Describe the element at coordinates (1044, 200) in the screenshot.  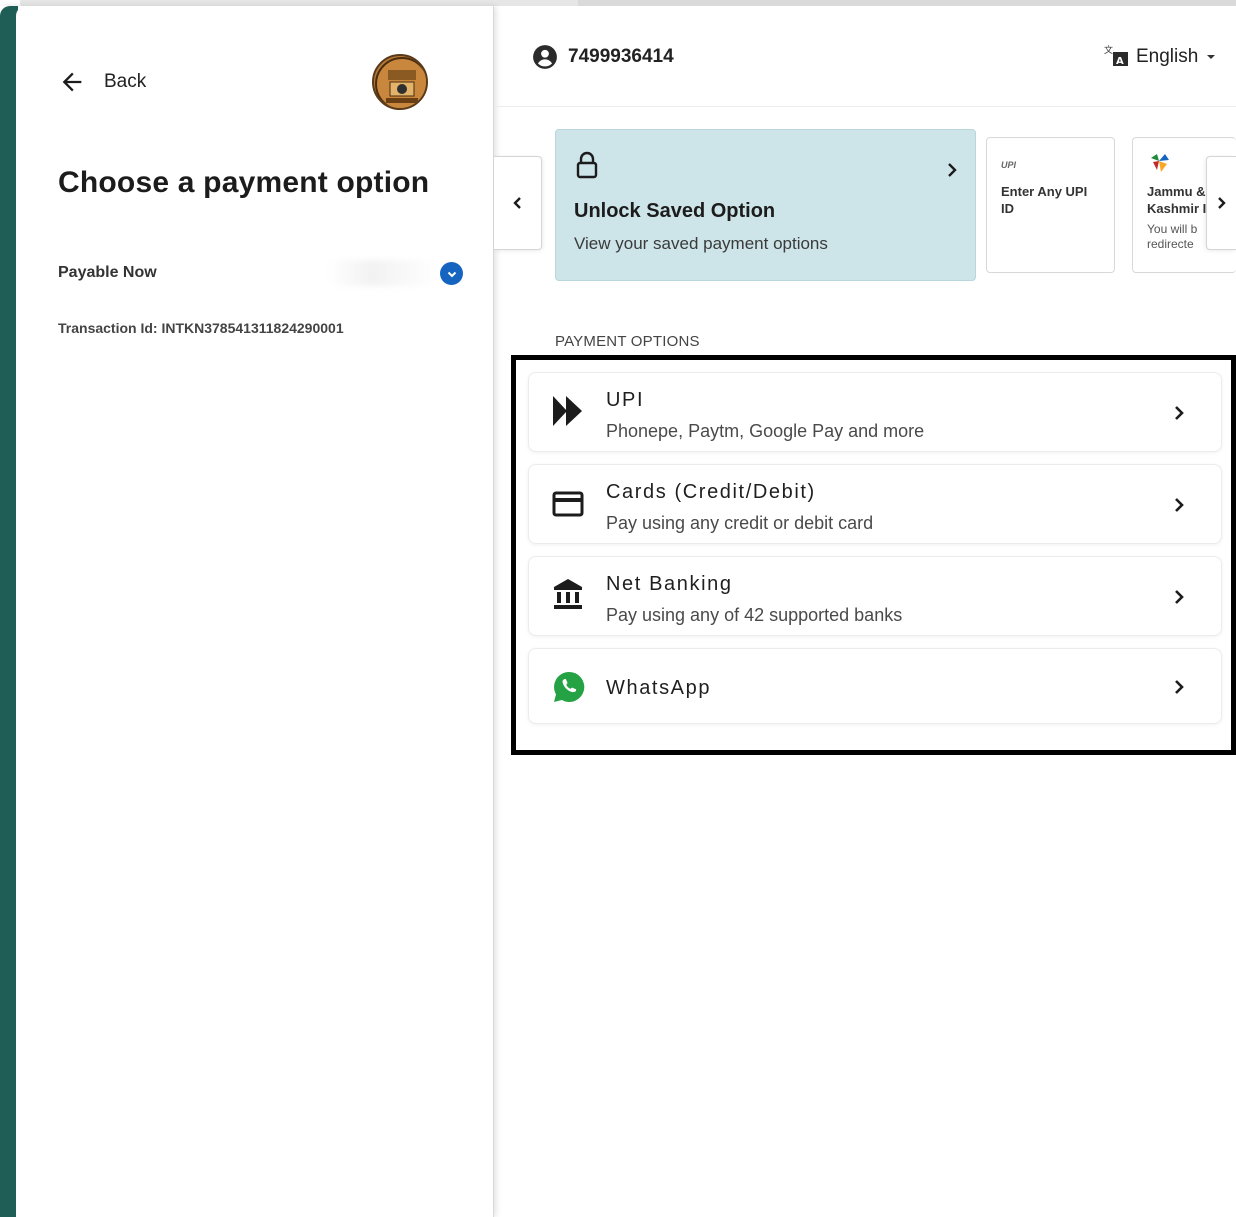
I see `enter-upi-id-title: Enter Any UPI ID` at that location.